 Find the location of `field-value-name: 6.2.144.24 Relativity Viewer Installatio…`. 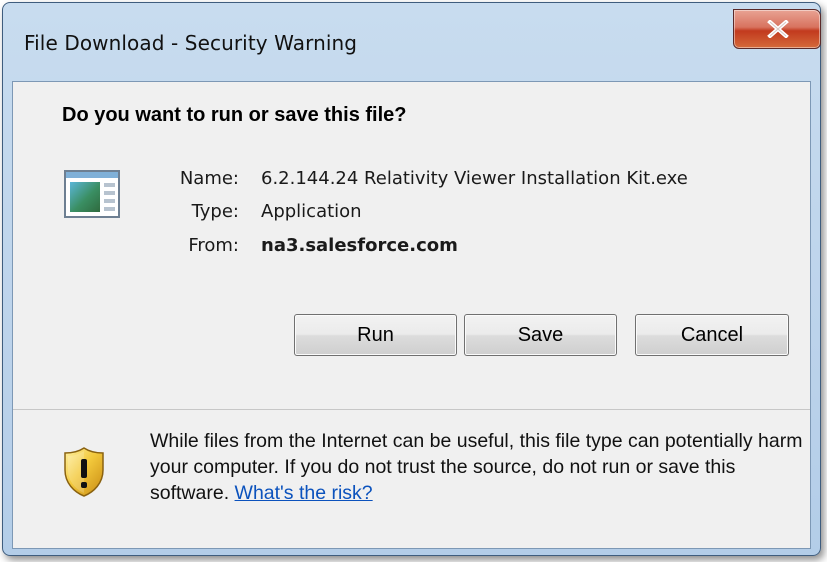

field-value-name: 6.2.144.24 Relativity Viewer Installatio… is located at coordinates (474, 178).